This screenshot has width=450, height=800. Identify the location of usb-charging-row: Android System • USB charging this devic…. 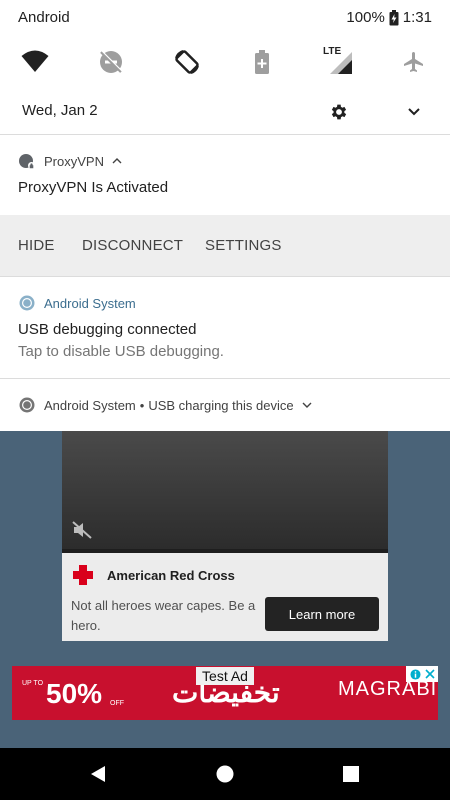
(165, 405).